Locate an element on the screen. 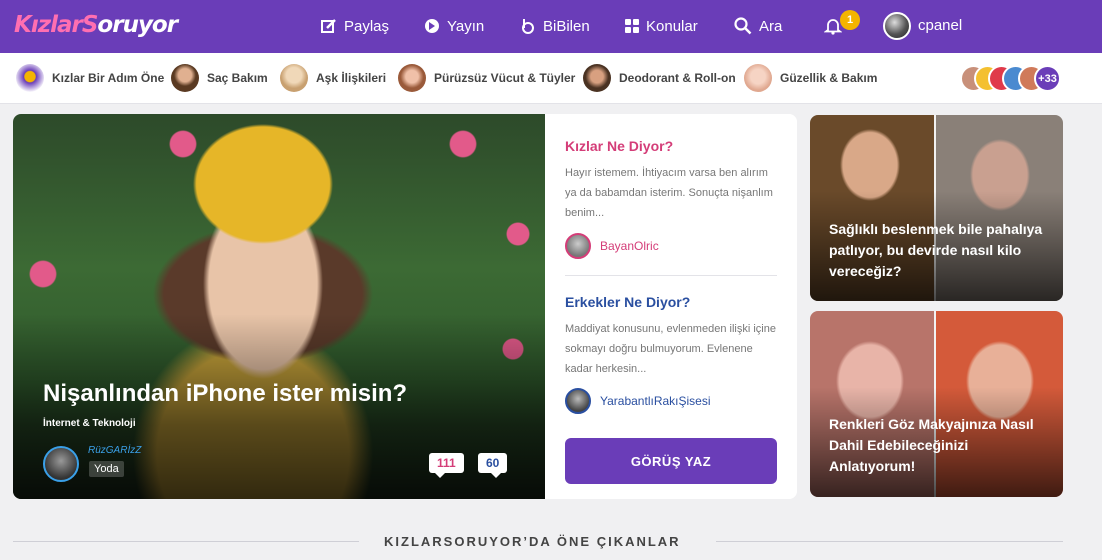  category-item: Deodorant & Roll-on is located at coordinates (659, 78).